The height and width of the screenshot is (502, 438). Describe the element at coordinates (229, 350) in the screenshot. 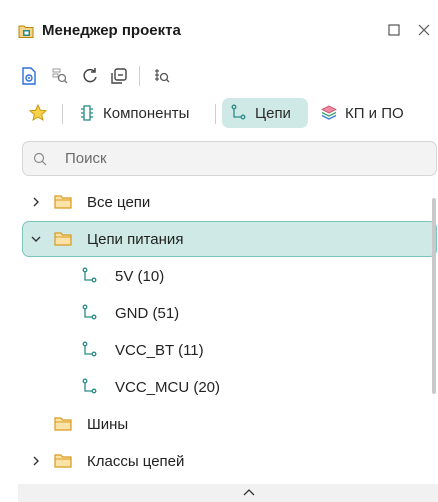

I see `tree-item-net-vcc-bt: VCC_BT (11)` at that location.